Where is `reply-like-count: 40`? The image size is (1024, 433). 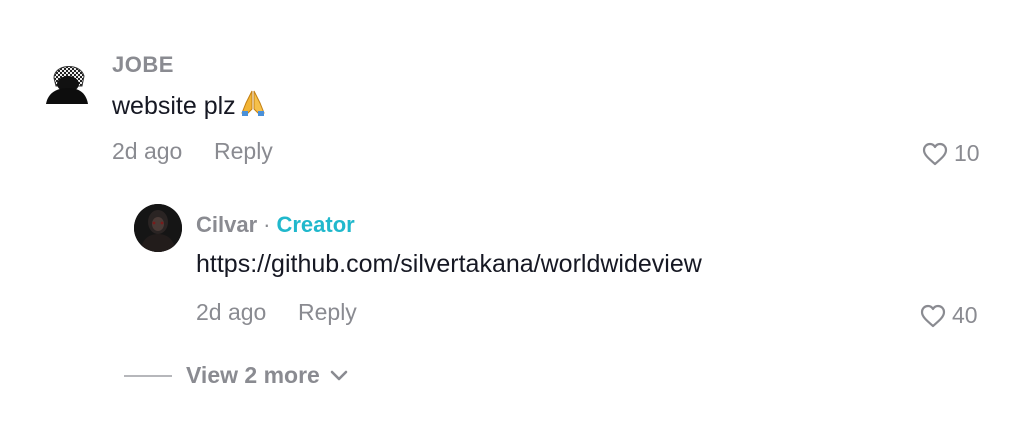
reply-like-count: 40 is located at coordinates (965, 315).